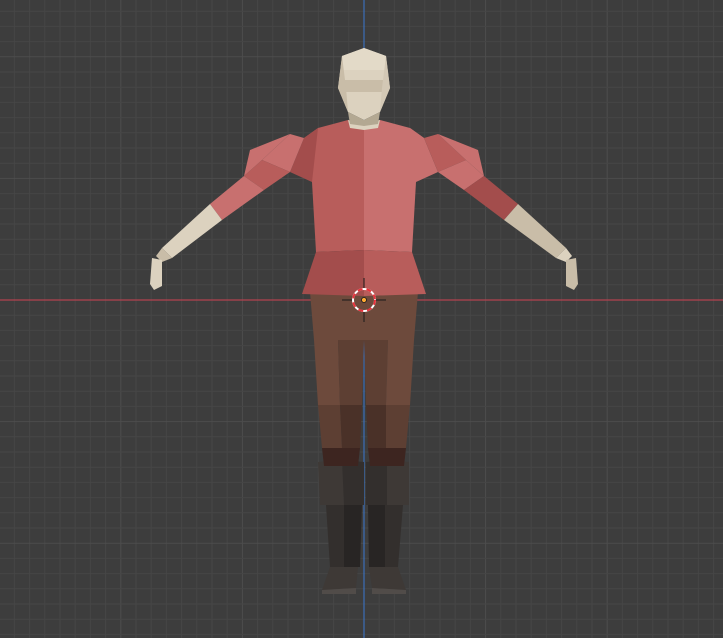 This screenshot has height=638, width=723. What do you see at coordinates (364, 300) in the screenshot?
I see `object-origin-icon` at bounding box center [364, 300].